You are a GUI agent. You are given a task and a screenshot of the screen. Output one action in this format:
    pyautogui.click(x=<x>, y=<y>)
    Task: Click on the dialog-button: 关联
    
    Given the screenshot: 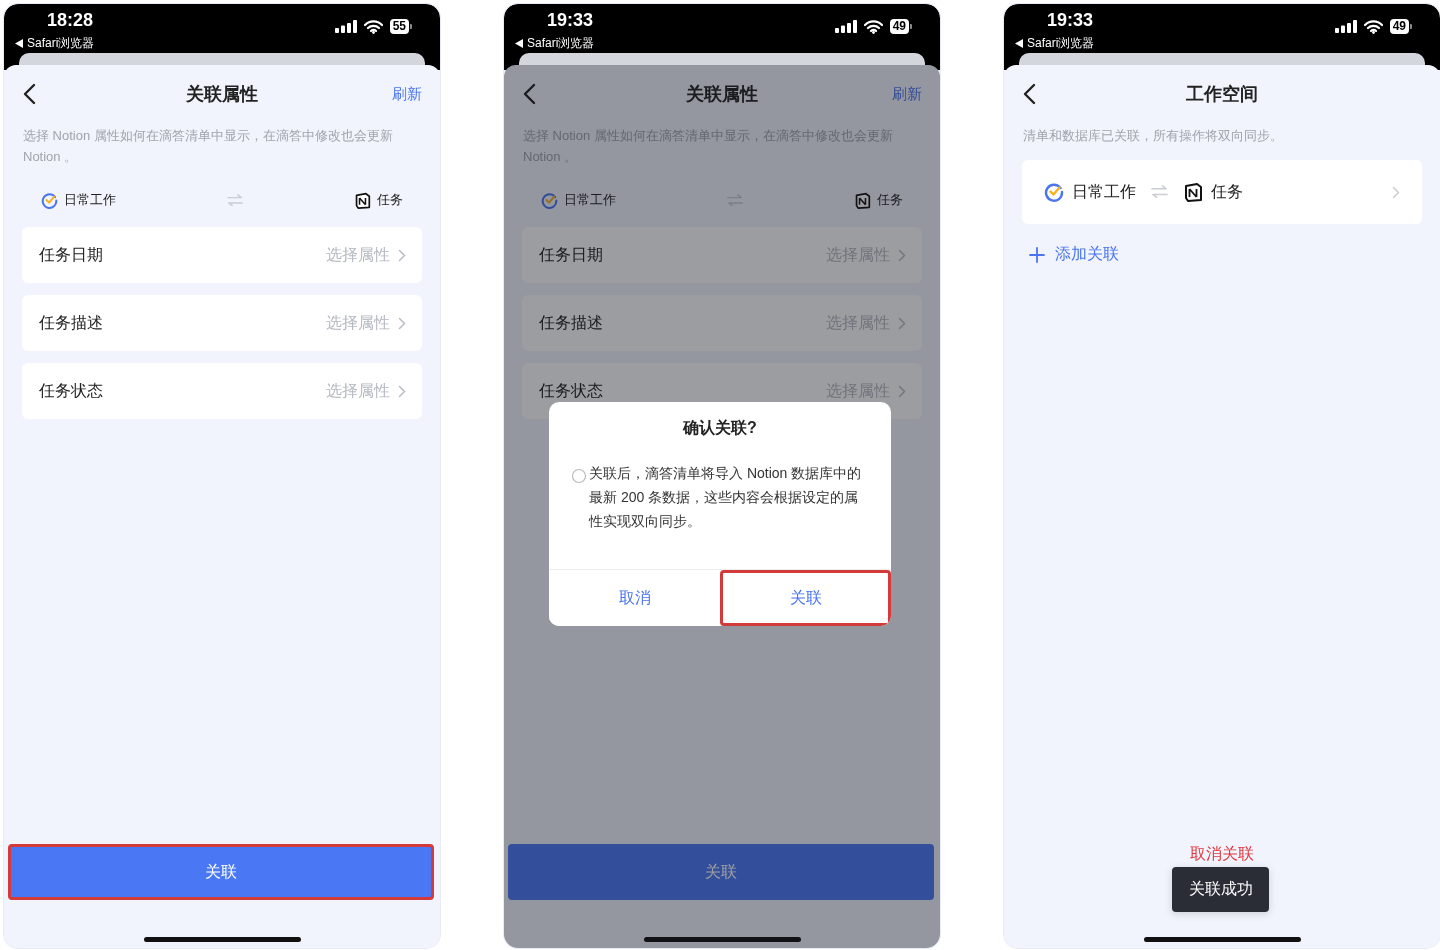 What is the action you would take?
    pyautogui.click(x=805, y=598)
    